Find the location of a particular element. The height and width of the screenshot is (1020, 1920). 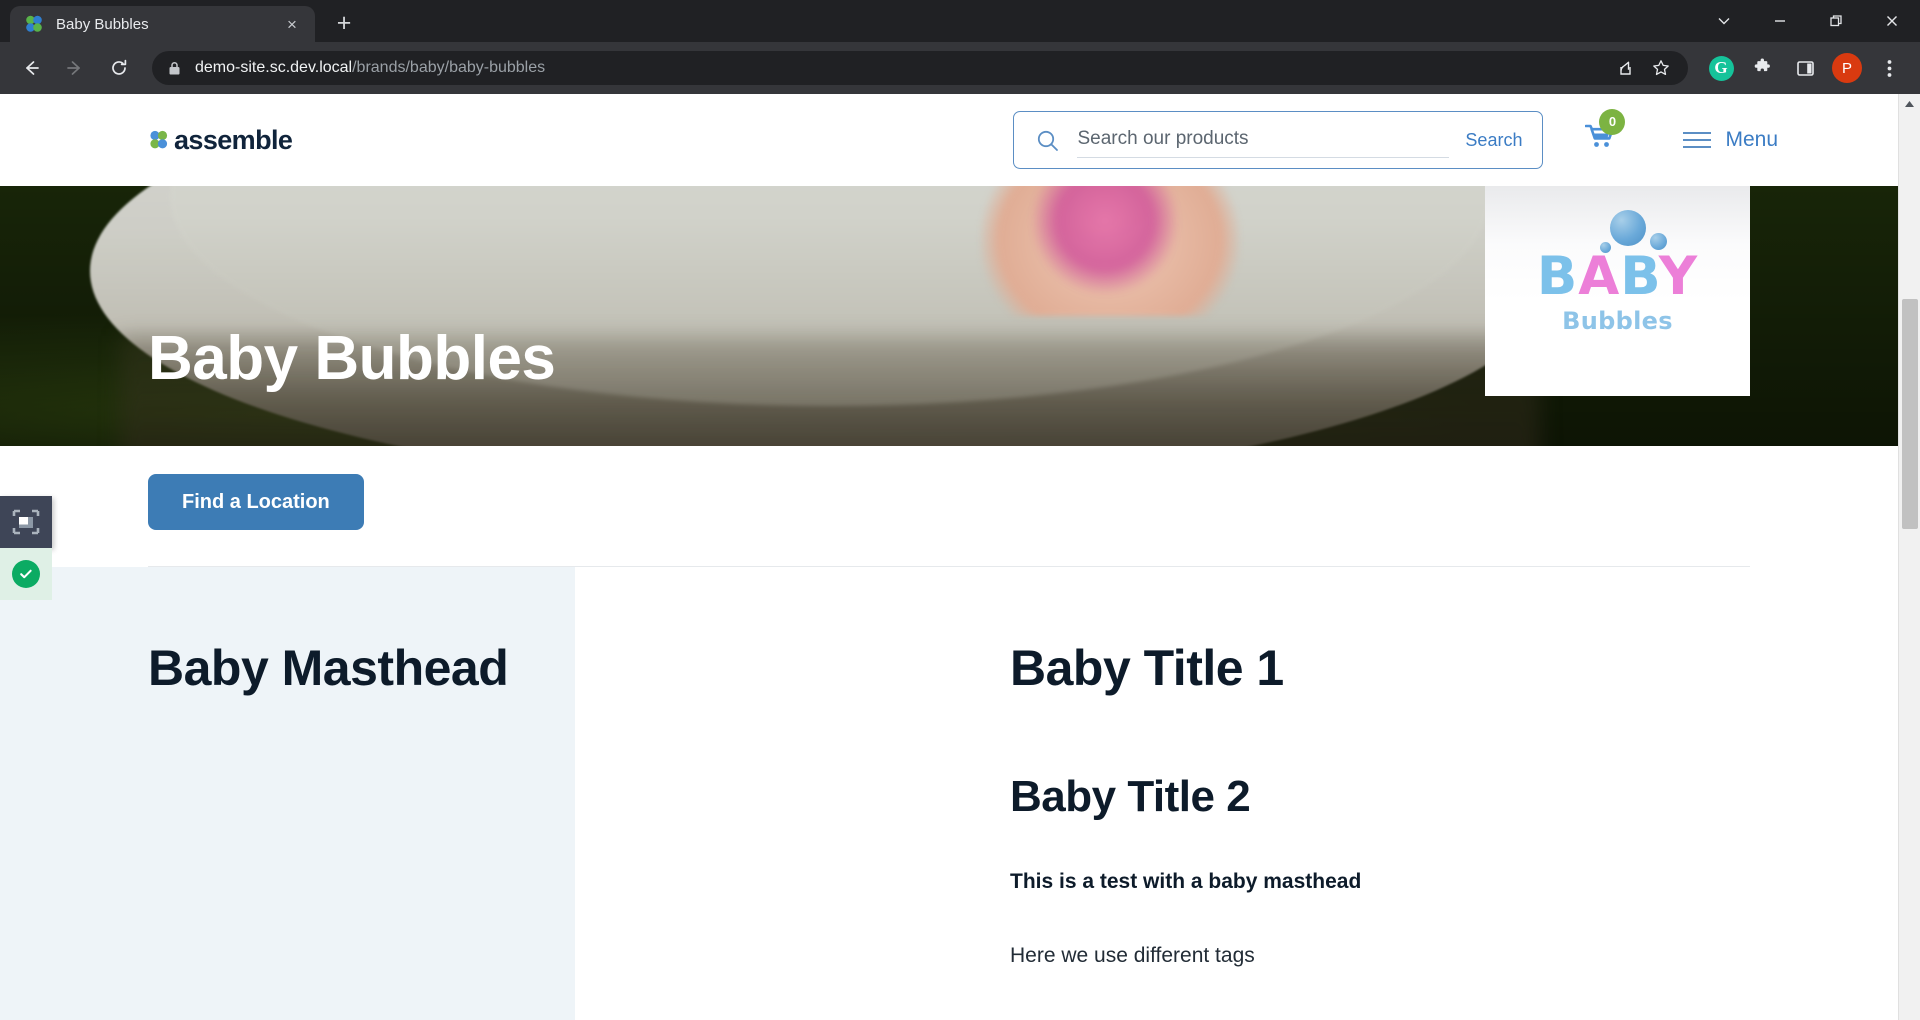

baby-cloth is located at coordinates (1105, 241).